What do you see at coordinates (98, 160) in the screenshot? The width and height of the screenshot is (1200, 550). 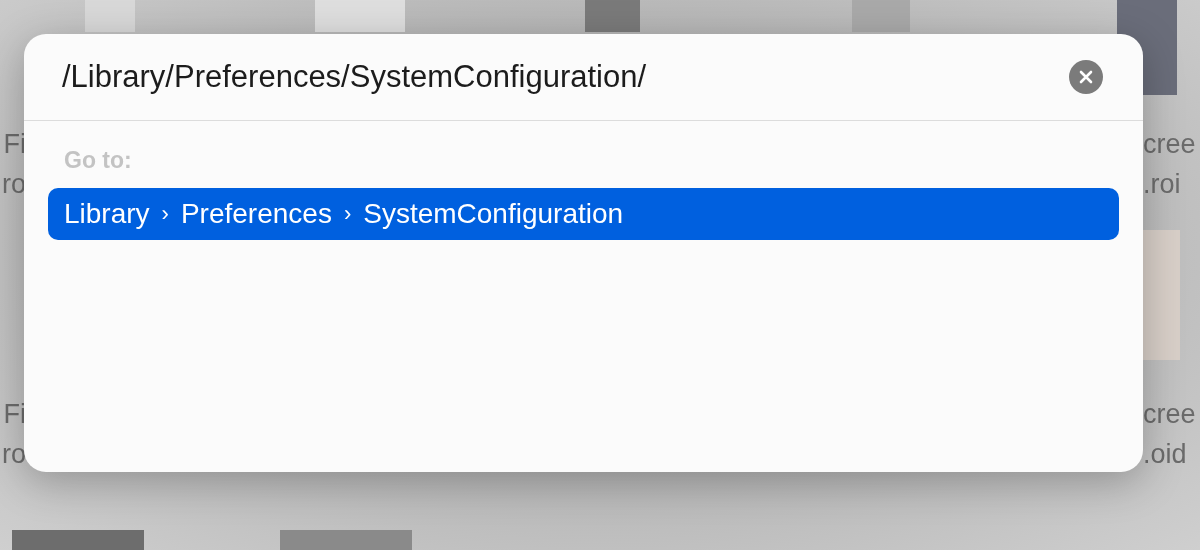 I see `section-label: Go to:` at bounding box center [98, 160].